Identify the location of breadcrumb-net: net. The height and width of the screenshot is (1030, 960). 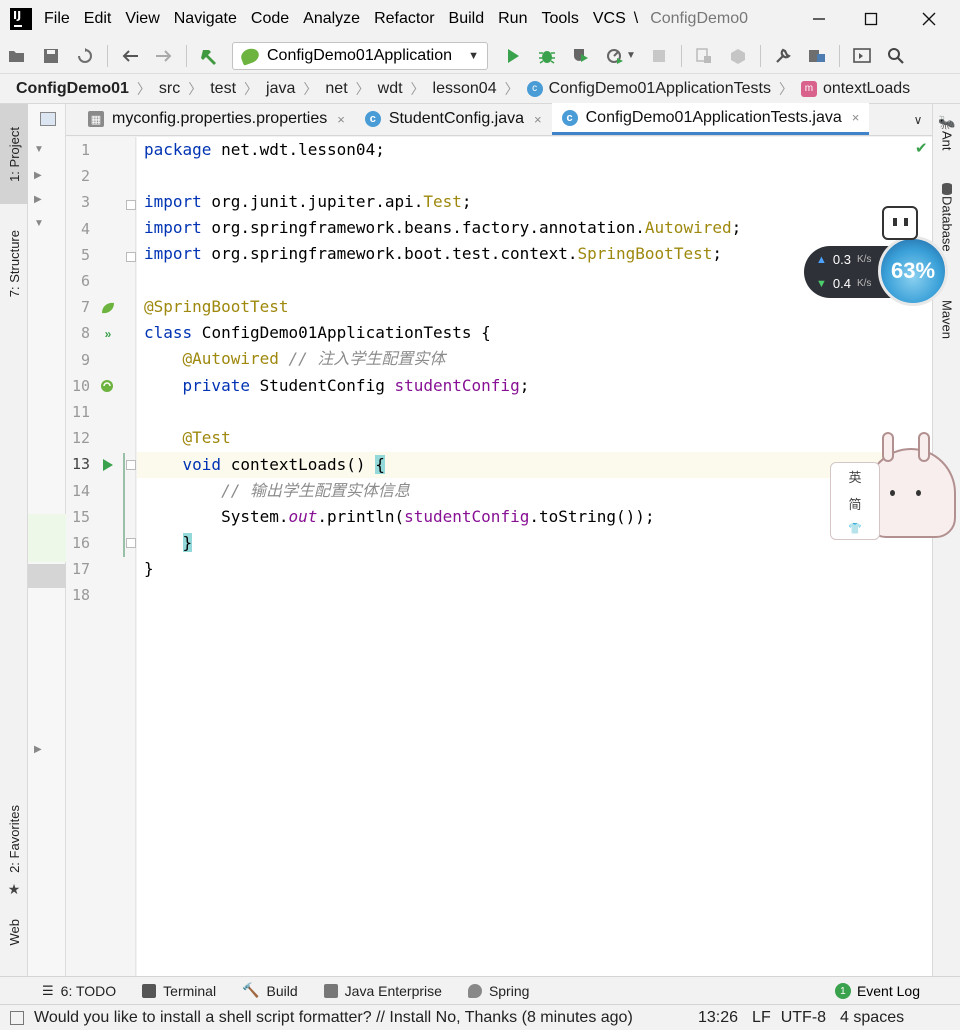
(336, 89).